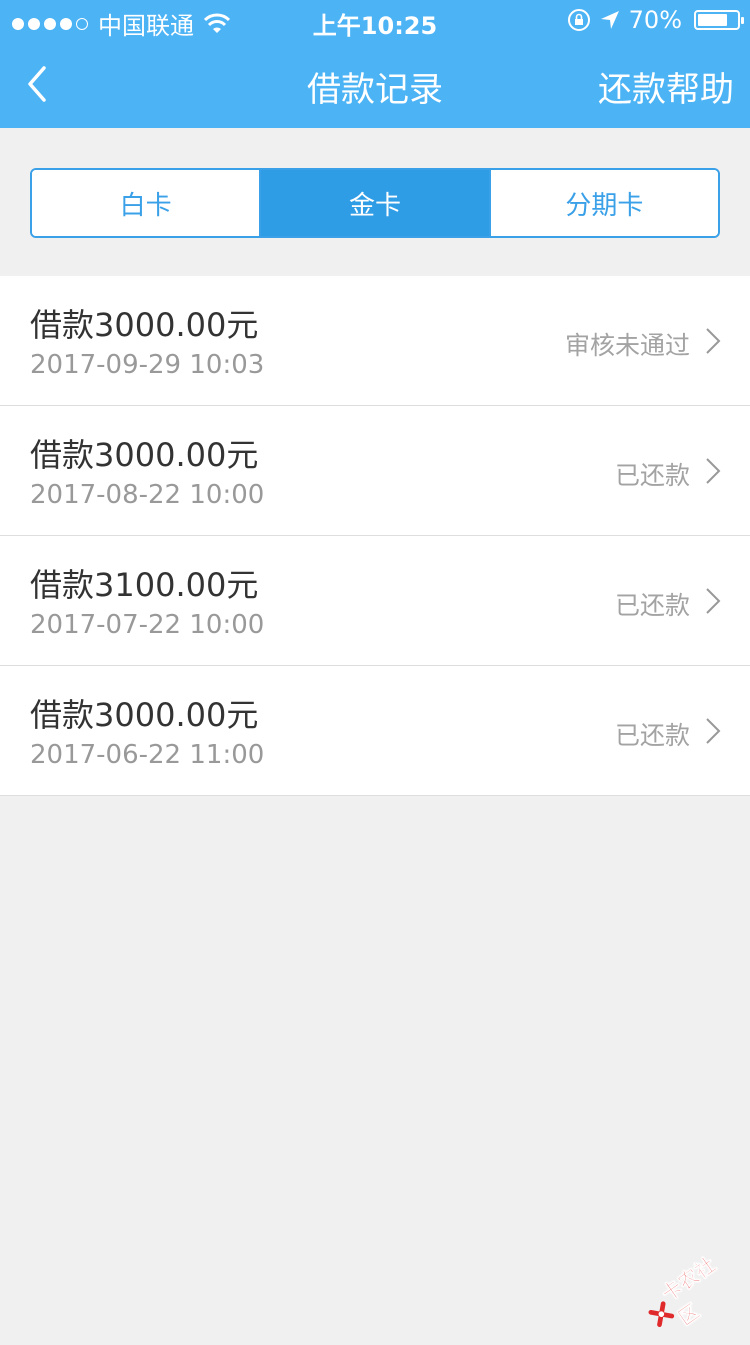  I want to click on tab-gold-card: 金卡, so click(373, 203).